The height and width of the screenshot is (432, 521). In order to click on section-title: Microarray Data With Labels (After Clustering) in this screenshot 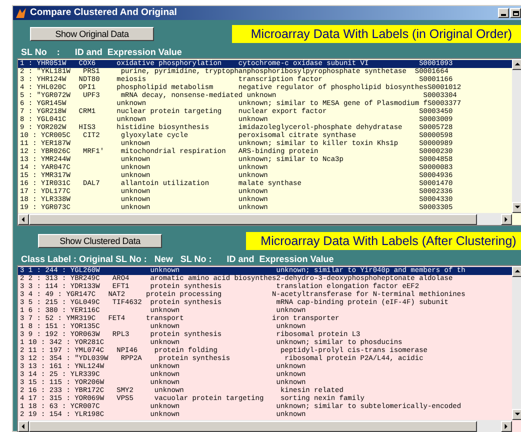, I will do `click(383, 241)`.